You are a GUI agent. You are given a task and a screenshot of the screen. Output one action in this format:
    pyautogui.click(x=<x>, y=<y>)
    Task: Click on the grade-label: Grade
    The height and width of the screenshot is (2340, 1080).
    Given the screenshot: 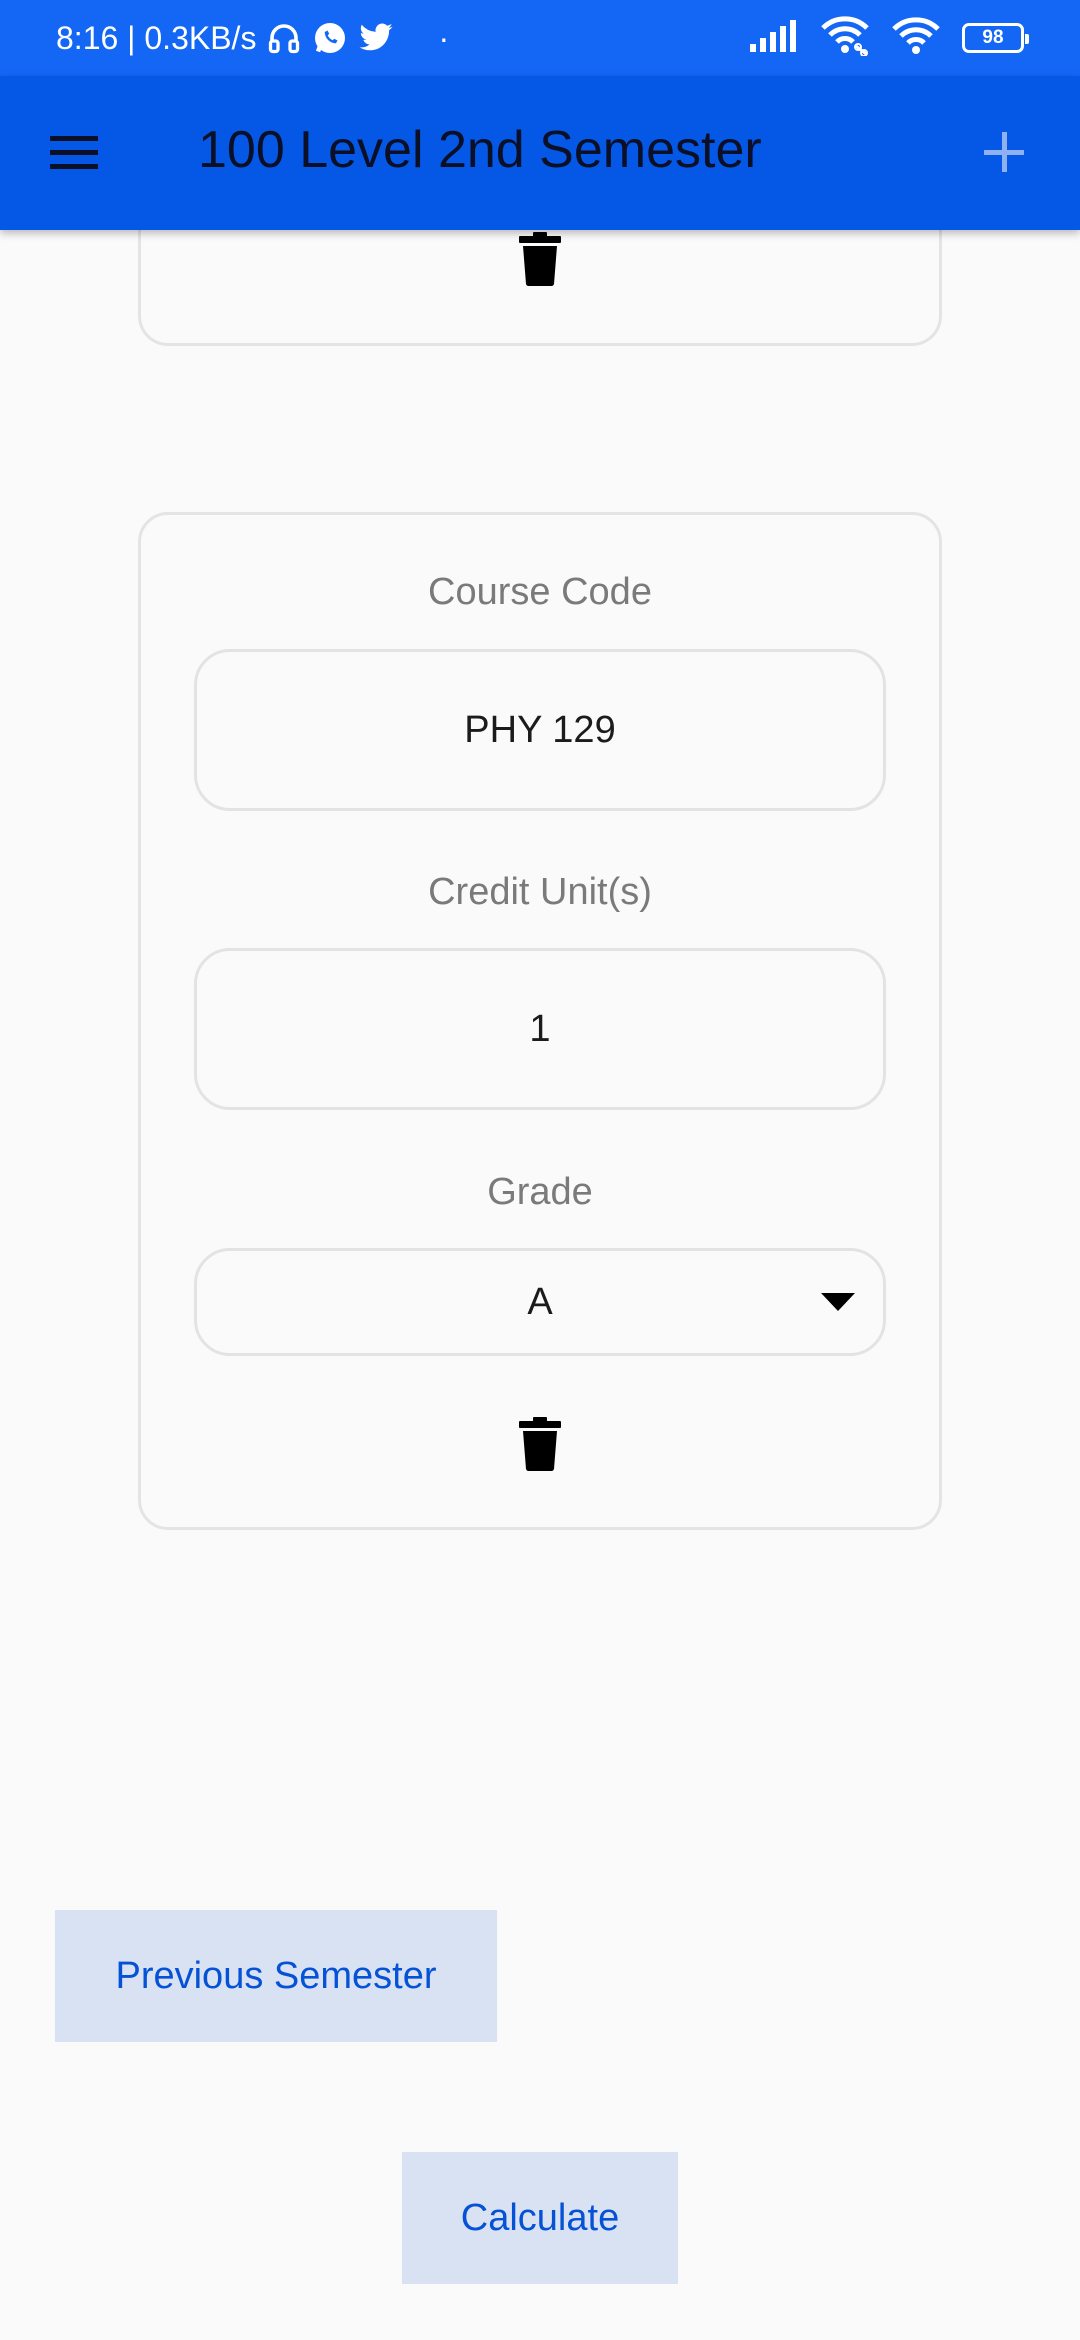 What is the action you would take?
    pyautogui.click(x=540, y=1192)
    